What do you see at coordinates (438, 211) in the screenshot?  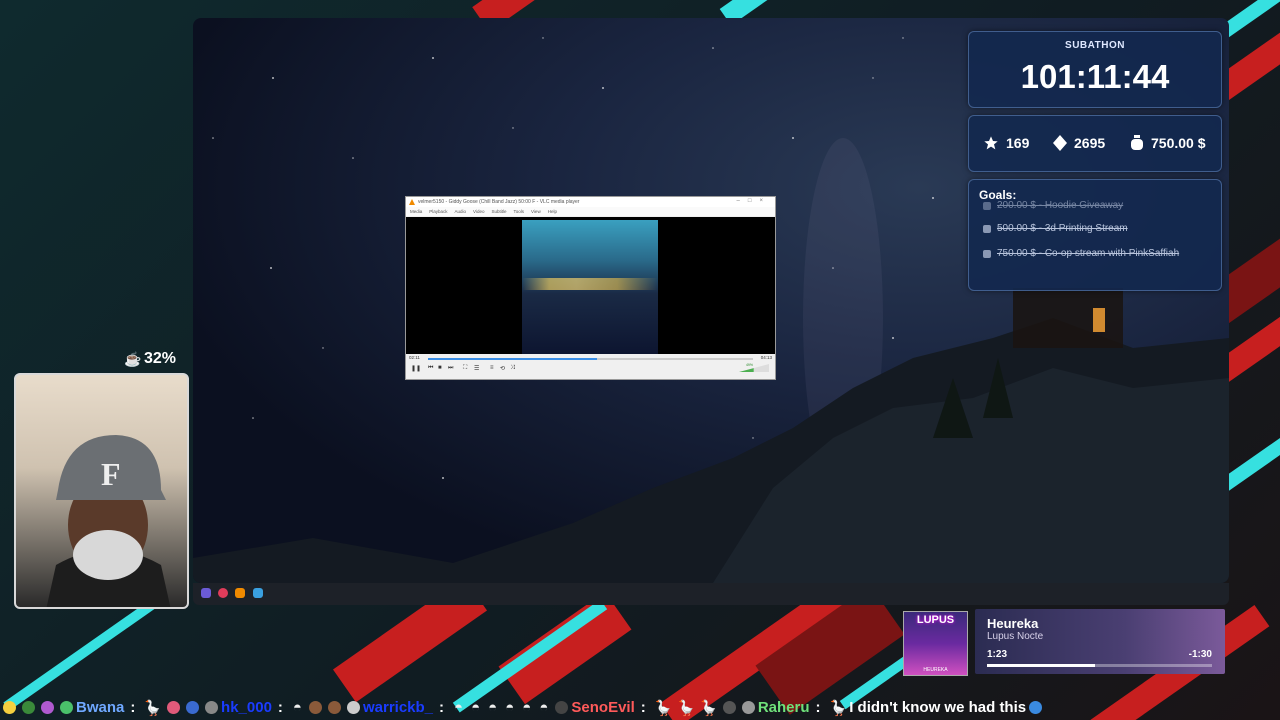 I see `menu-playback: Playback` at bounding box center [438, 211].